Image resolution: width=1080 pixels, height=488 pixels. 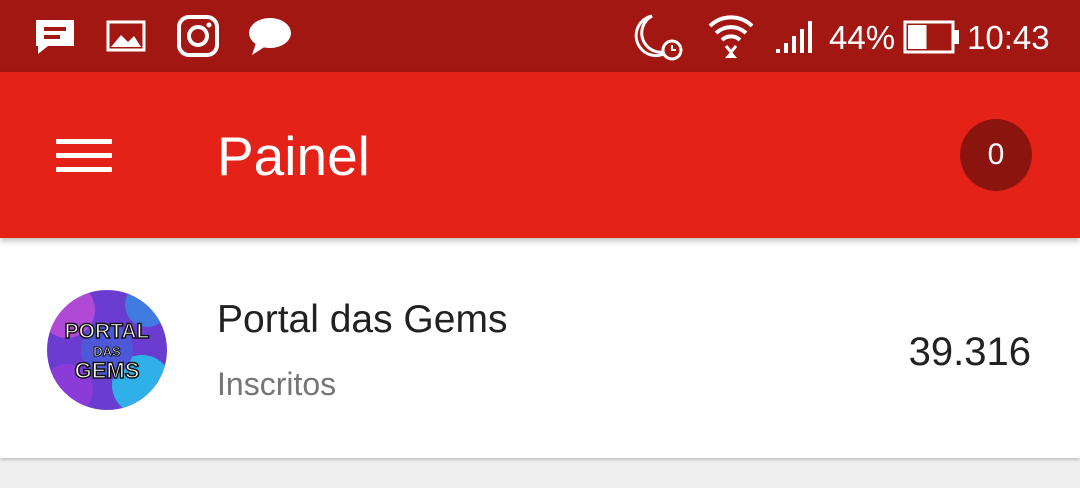 I want to click on instagram-icon, so click(x=198, y=36).